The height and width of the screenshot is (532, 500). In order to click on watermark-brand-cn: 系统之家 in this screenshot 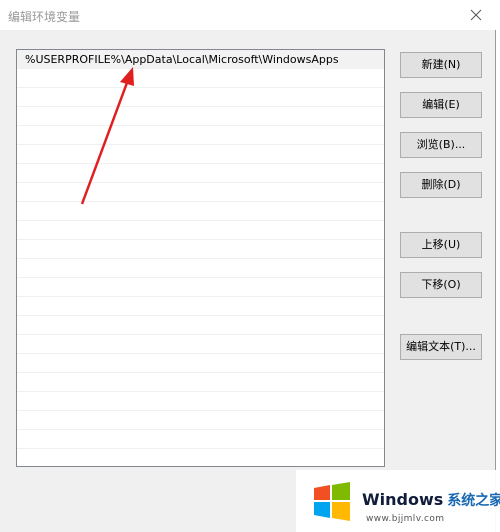, I will do `click(473, 501)`.